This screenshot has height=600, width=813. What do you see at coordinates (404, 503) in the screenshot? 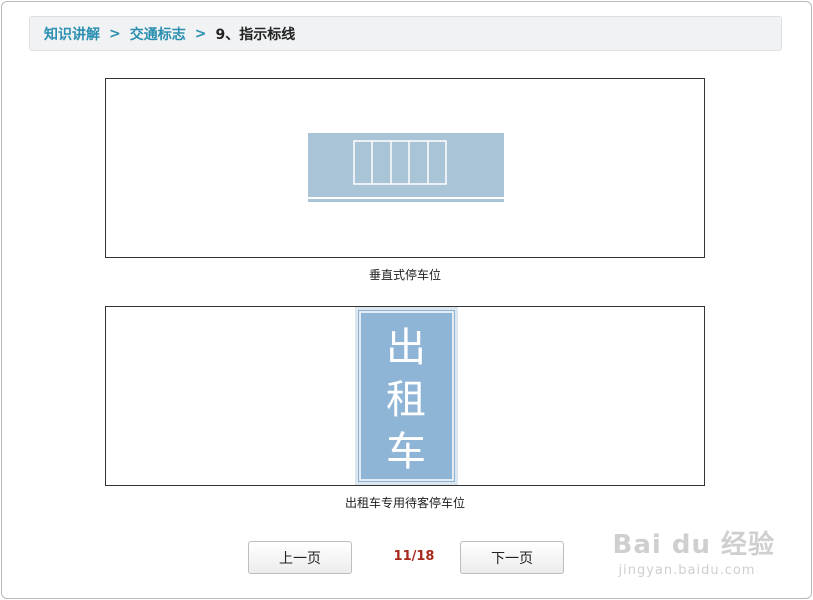
I see `figure-caption: 出租车专用待客停车位` at bounding box center [404, 503].